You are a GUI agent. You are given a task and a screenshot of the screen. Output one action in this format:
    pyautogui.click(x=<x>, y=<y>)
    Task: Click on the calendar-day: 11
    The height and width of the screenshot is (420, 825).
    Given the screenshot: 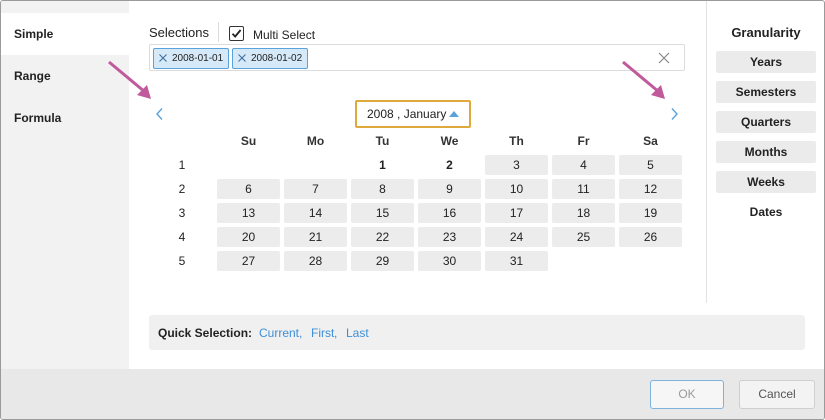 What is the action you would take?
    pyautogui.click(x=583, y=189)
    